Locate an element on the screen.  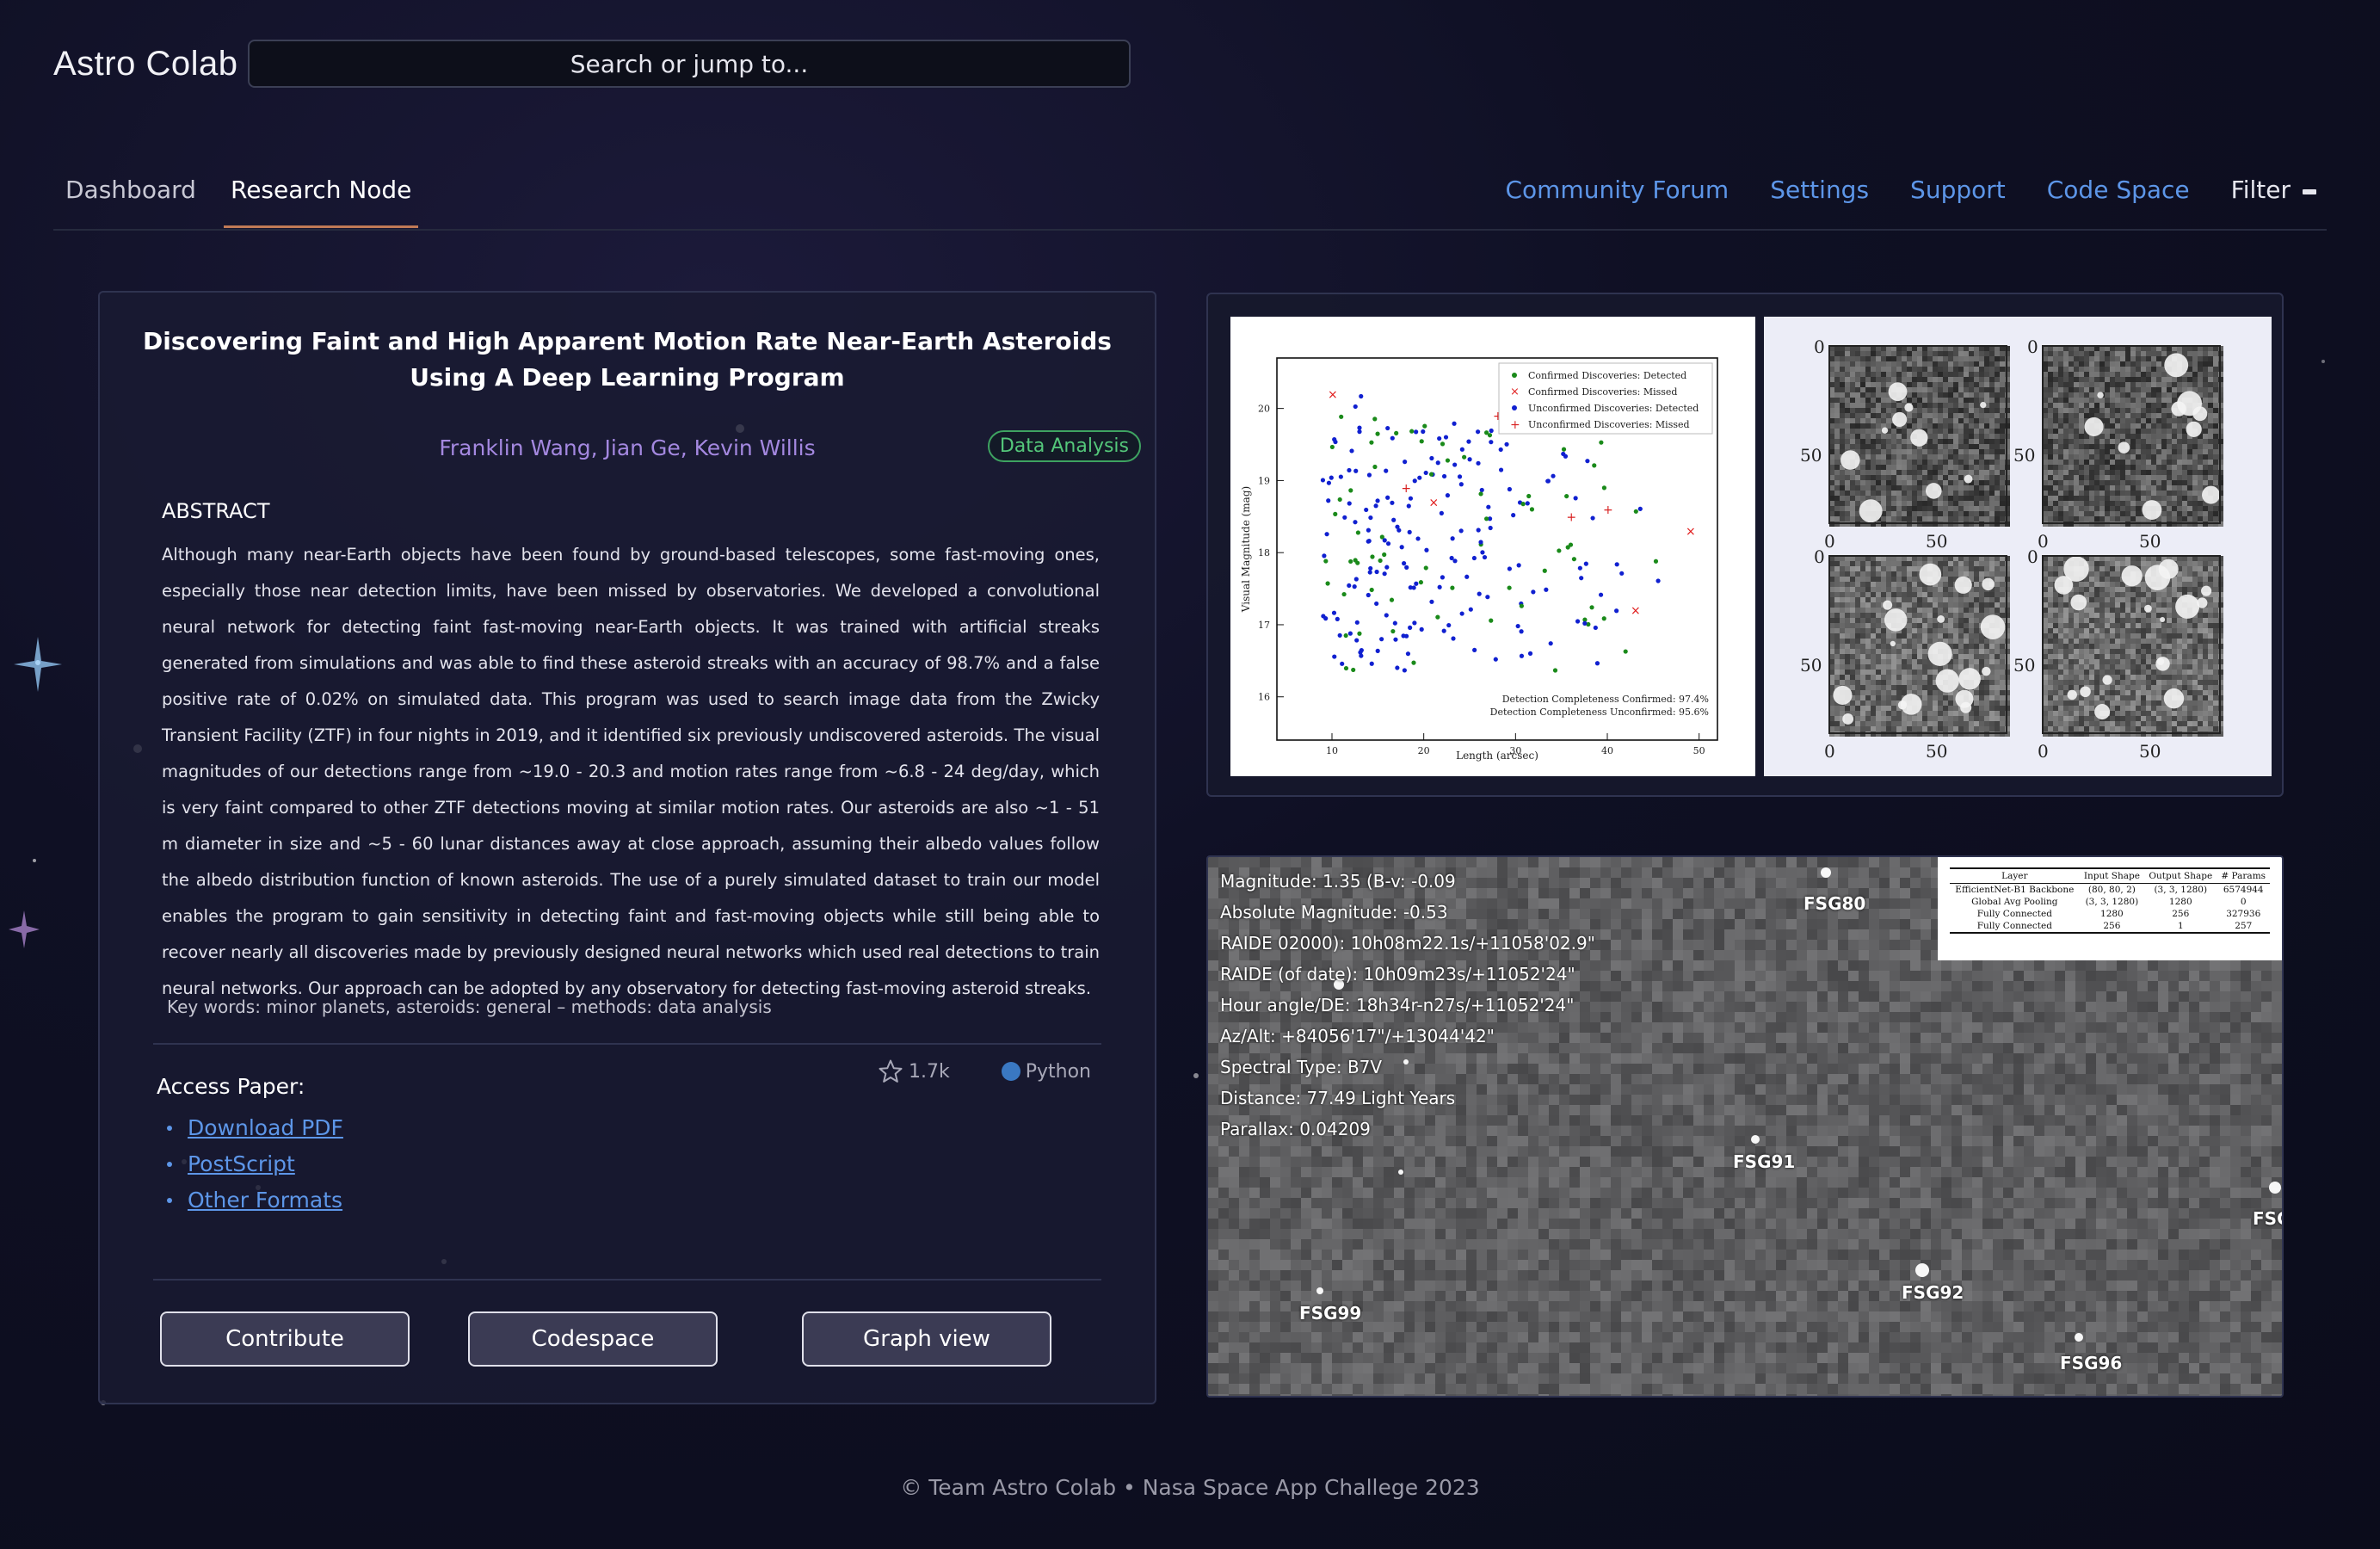
download-pdf-link: Download PDF is located at coordinates (265, 1128).